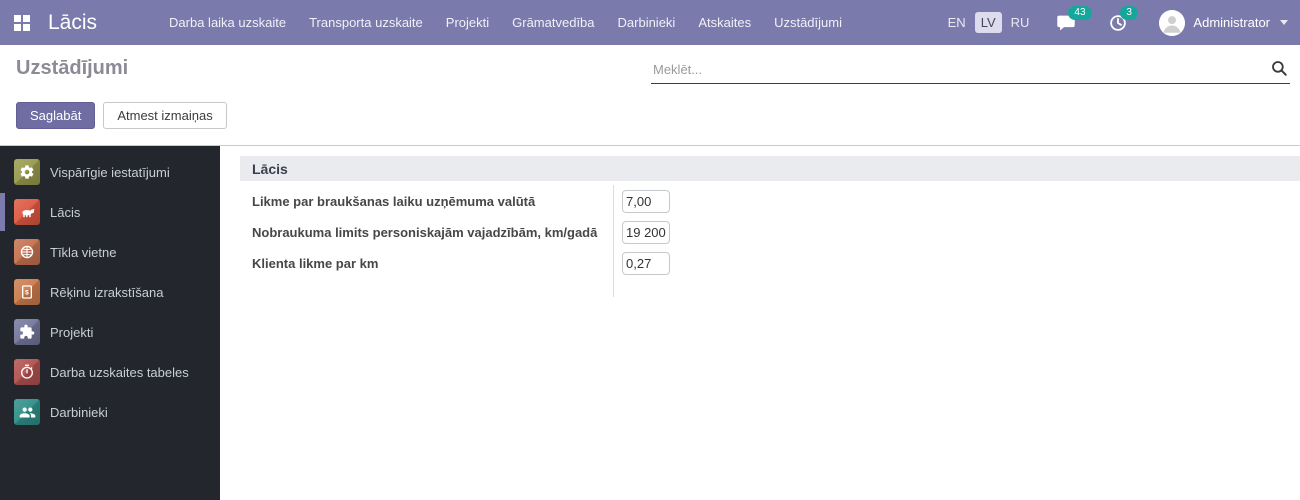 This screenshot has width=1300, height=500. What do you see at coordinates (27, 332) in the screenshot?
I see `puzzle-icon` at bounding box center [27, 332].